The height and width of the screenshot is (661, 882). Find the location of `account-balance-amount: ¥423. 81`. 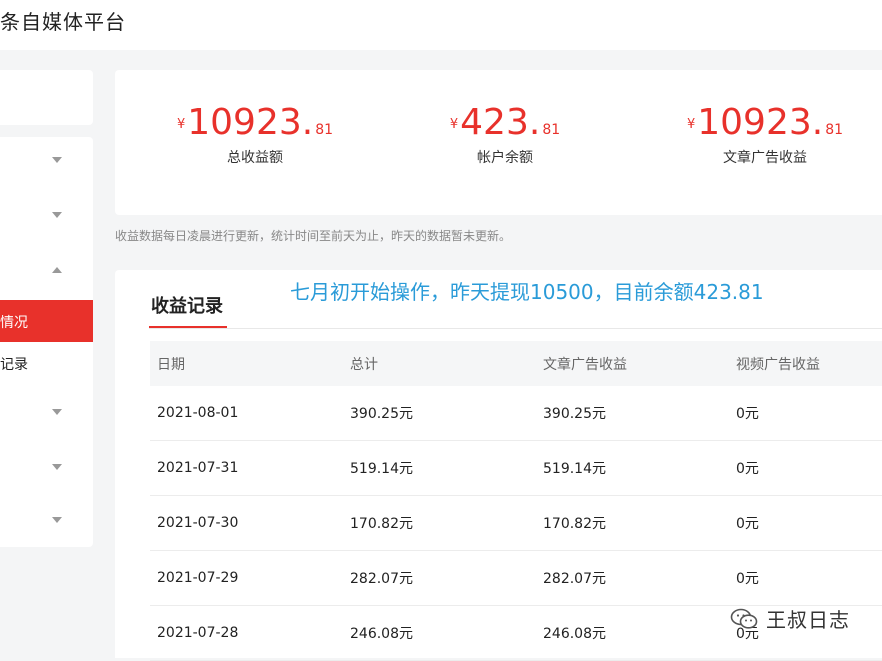

account-balance-amount: ¥423. 81 is located at coordinates (505, 122).